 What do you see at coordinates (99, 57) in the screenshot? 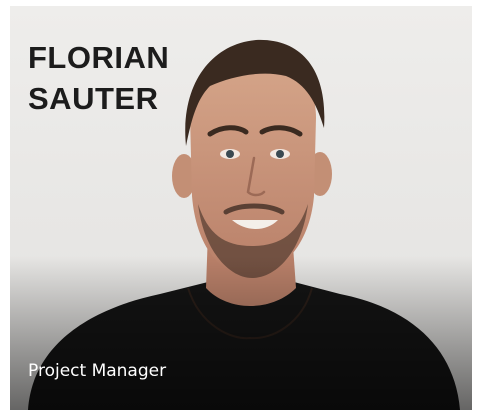
I see `person-name-first: FLORIAN` at bounding box center [99, 57].